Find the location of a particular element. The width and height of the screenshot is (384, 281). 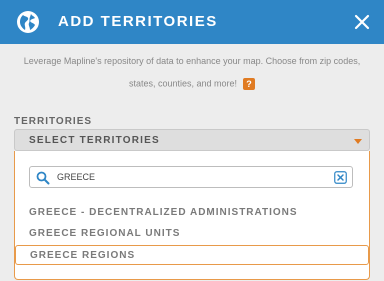

dialog-title: ADD TERRITORIES is located at coordinates (138, 21).